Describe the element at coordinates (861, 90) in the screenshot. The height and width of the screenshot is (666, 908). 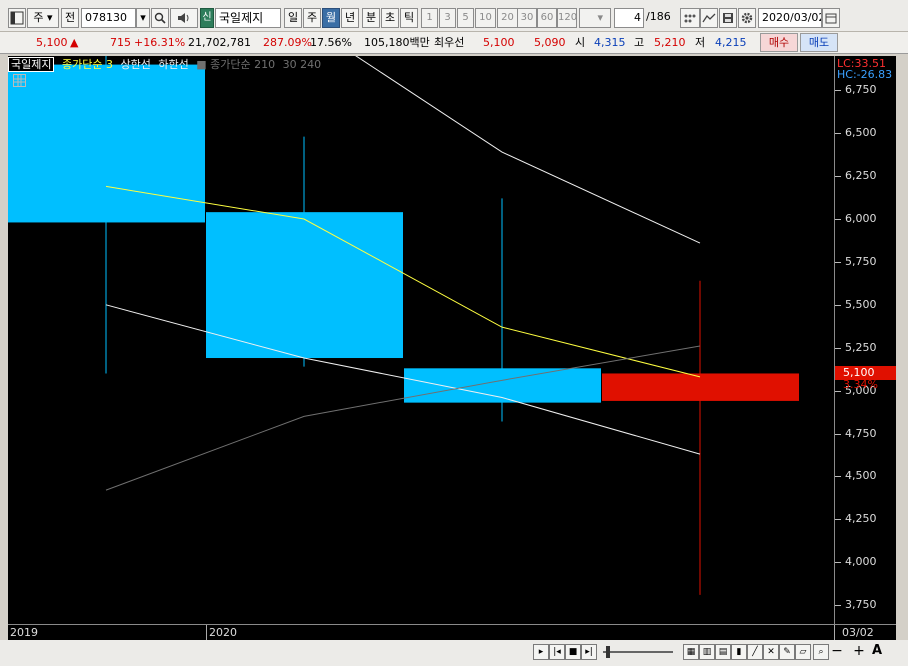
I see `price-tick-label: 6,750` at that location.